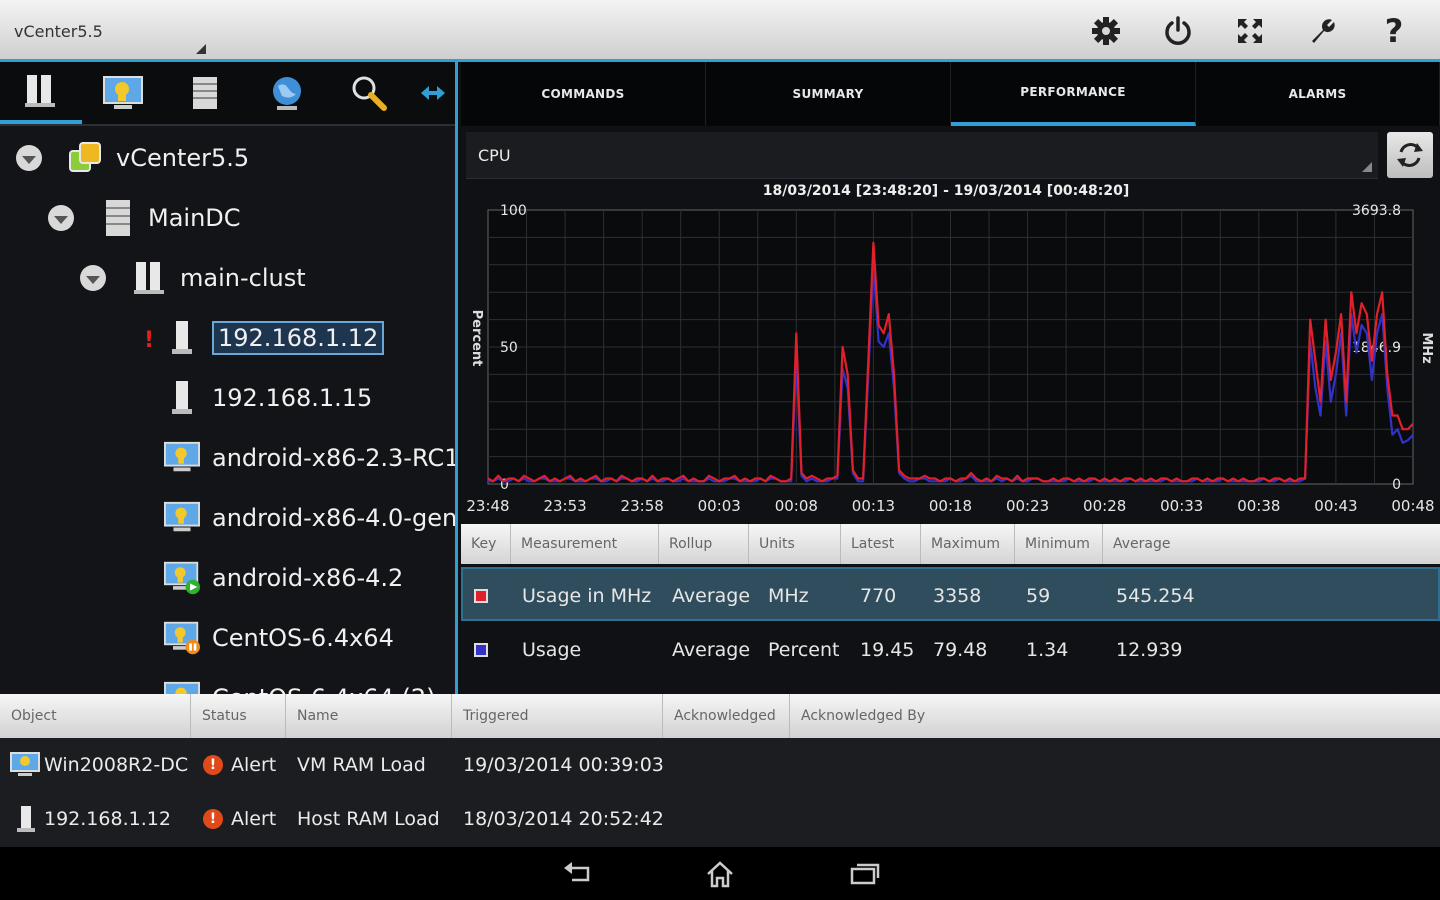  I want to click on recents-icon, so click(865, 874).